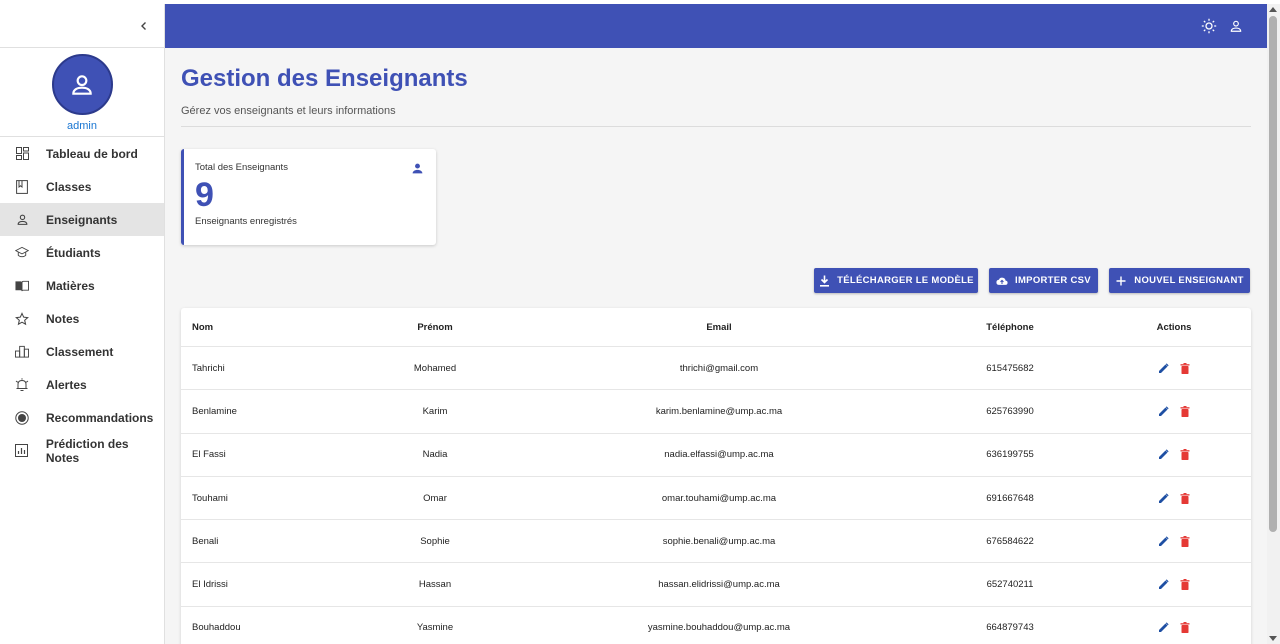  I want to click on user-profile: admin, so click(82, 92).